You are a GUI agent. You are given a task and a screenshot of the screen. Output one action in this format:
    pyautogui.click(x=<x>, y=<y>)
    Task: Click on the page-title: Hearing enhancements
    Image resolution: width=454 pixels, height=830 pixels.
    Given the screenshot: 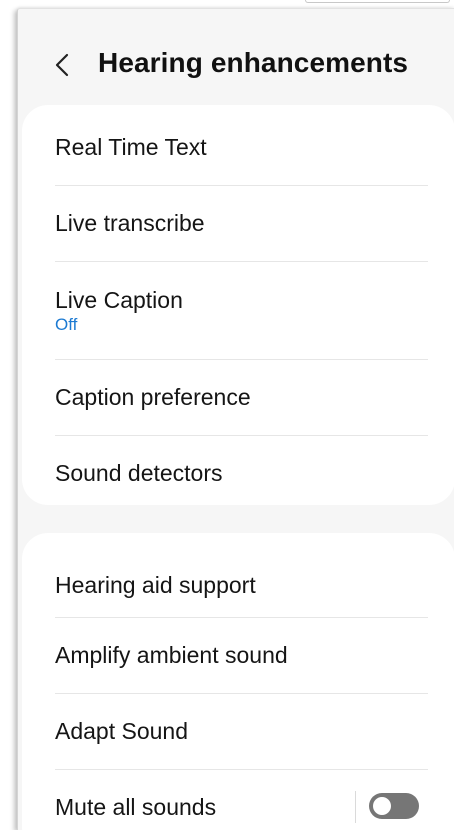 What is the action you would take?
    pyautogui.click(x=253, y=62)
    